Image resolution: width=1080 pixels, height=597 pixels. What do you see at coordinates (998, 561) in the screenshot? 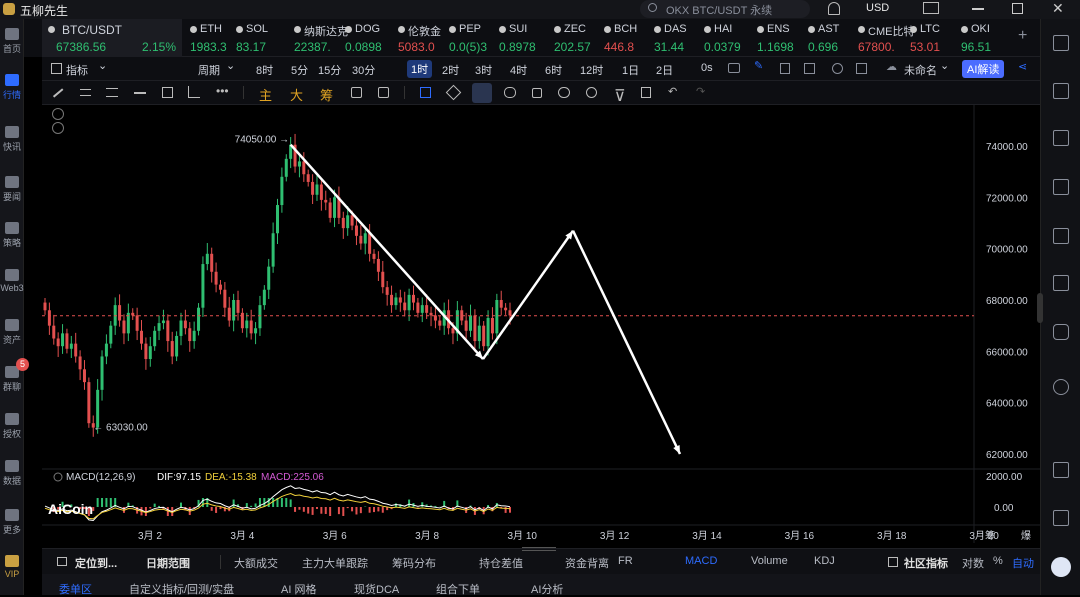
I see `percent-toggle: %` at bounding box center [998, 561].